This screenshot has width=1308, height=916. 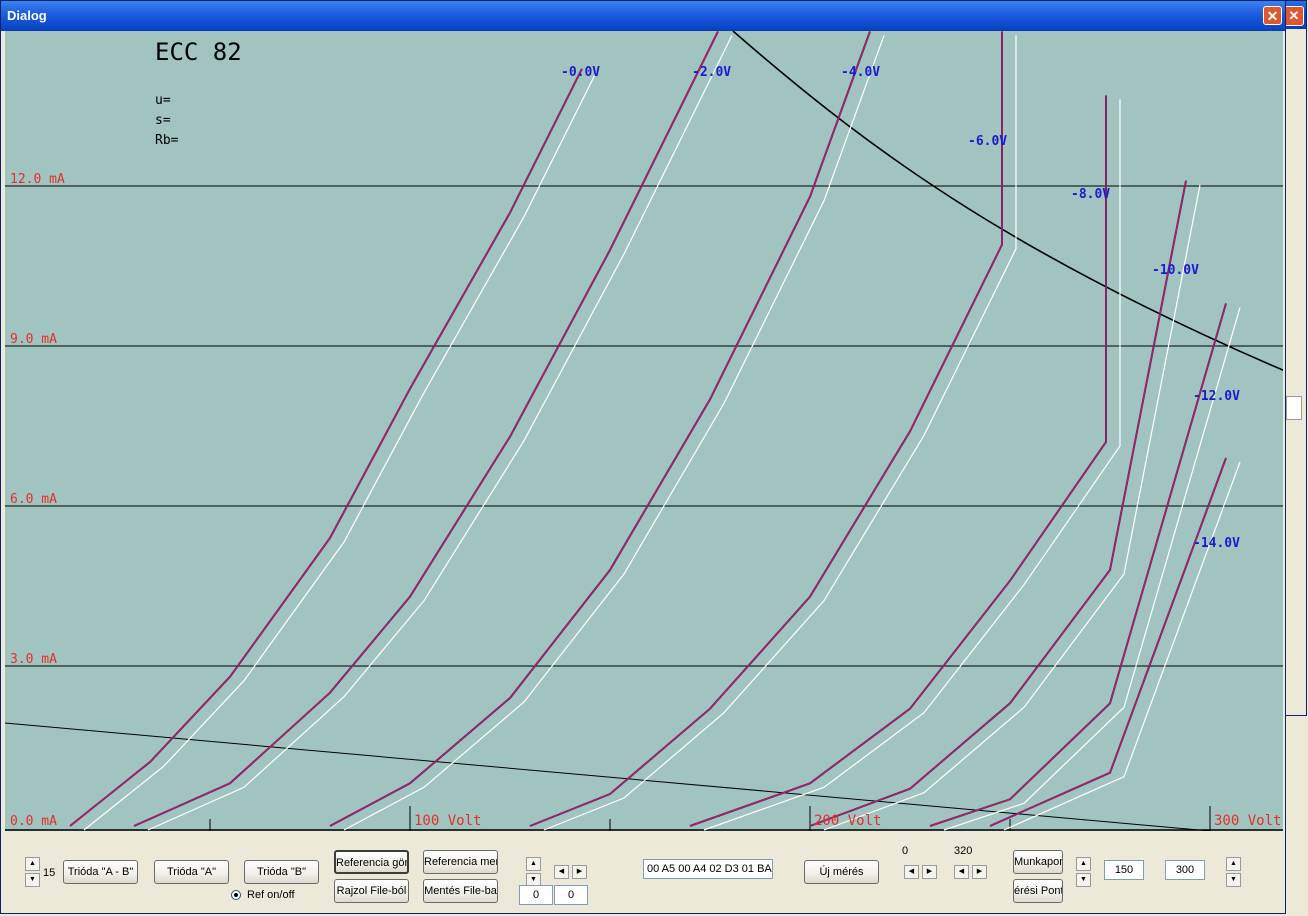 What do you see at coordinates (460, 862) in the screenshot?
I see `reference-save-button: Referencia menté` at bounding box center [460, 862].